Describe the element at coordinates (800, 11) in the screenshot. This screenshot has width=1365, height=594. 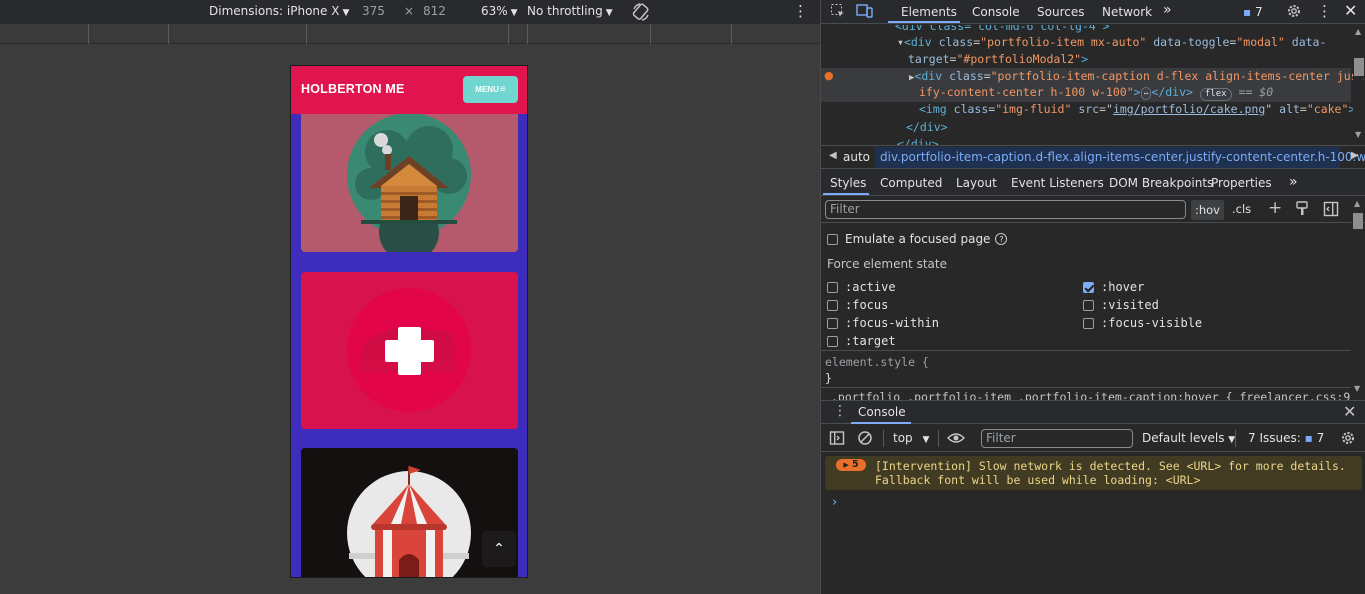
I see `more-options-icon: ⋮` at that location.